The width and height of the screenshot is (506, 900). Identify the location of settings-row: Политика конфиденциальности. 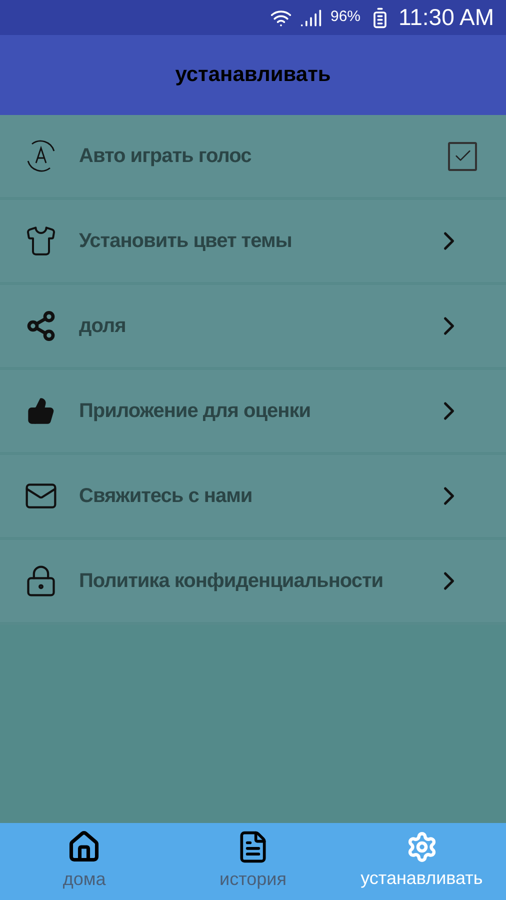
(253, 582).